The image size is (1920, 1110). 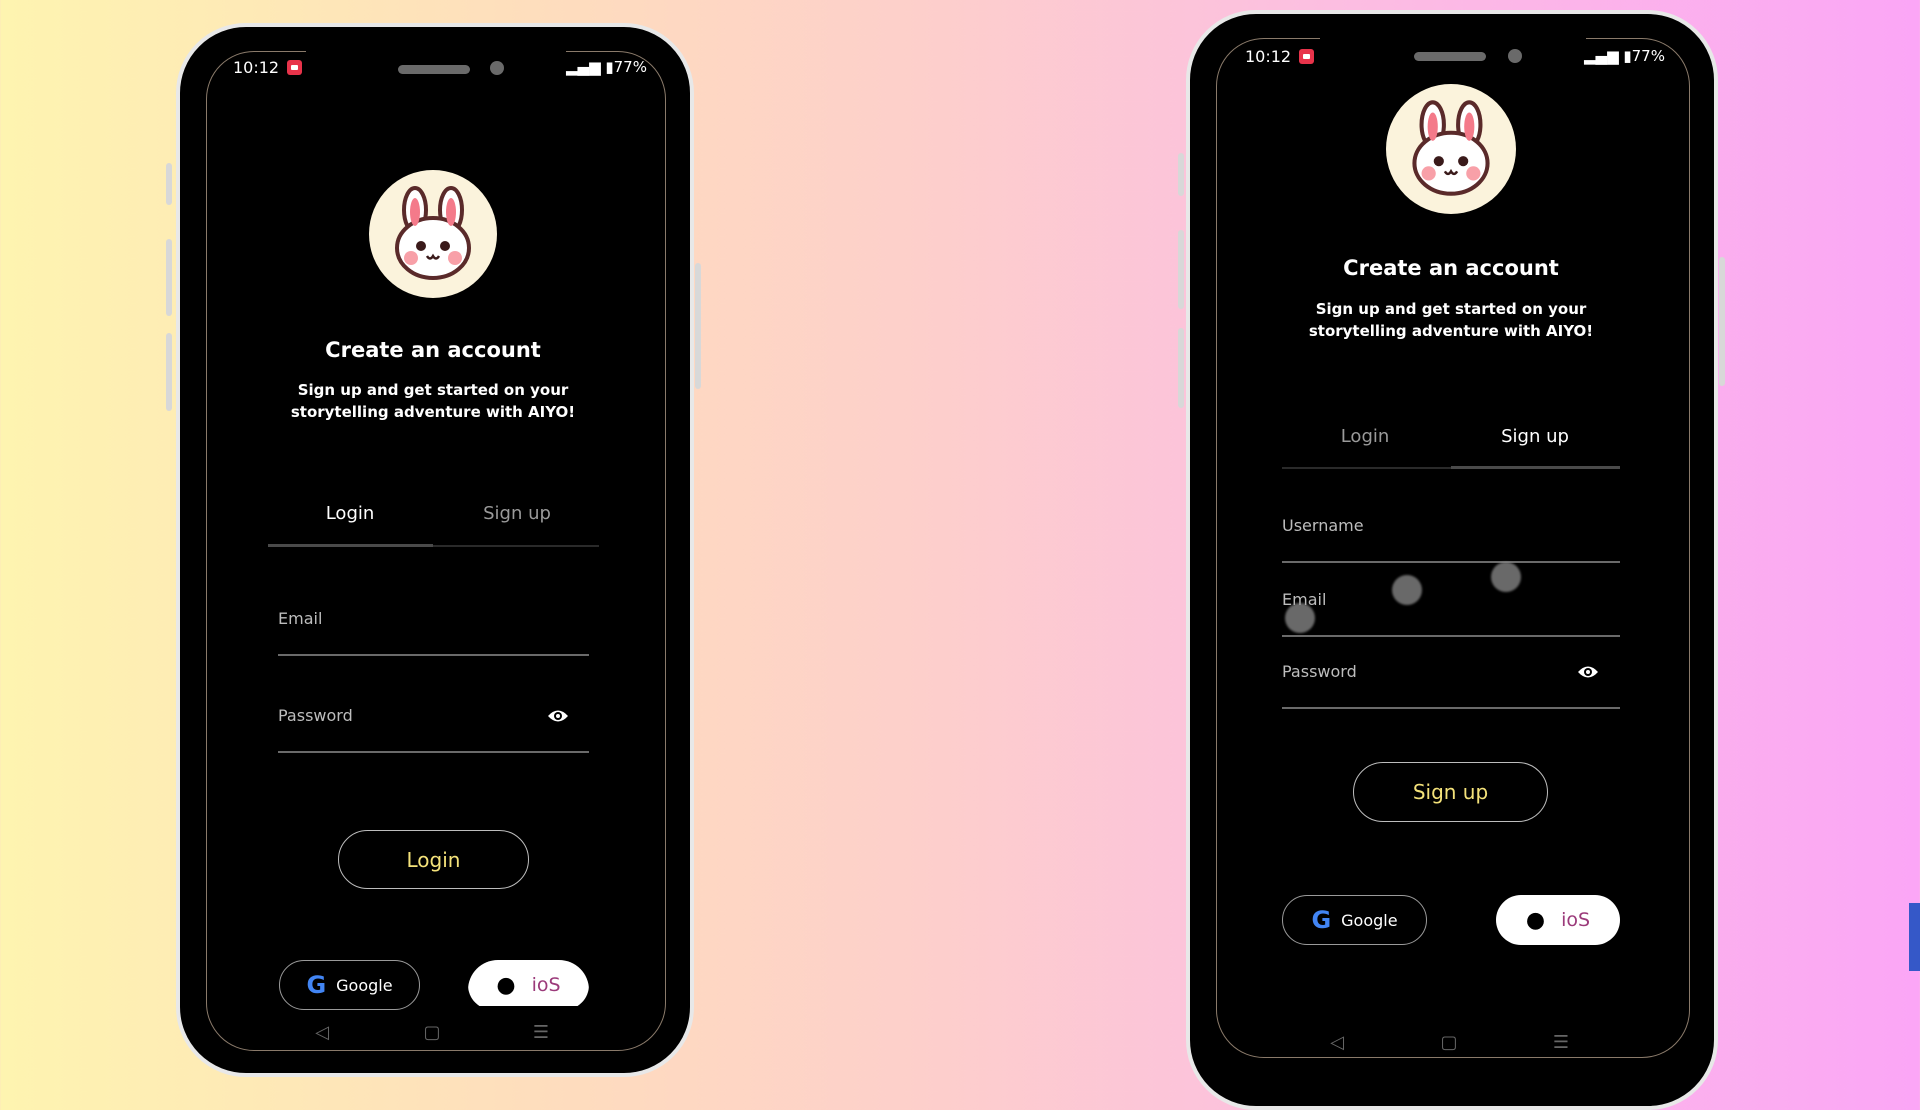 I want to click on ios-button-clip: ● ioS, so click(x=528, y=983).